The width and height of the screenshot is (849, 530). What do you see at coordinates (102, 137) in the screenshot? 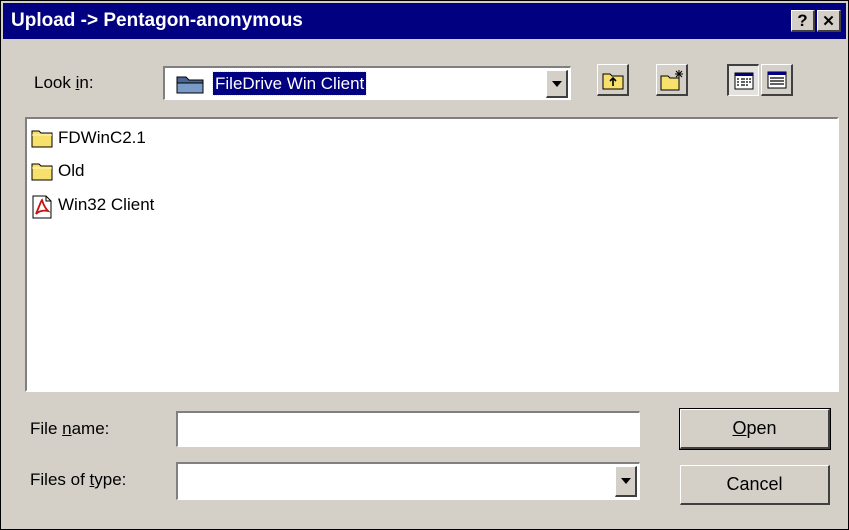
I see `file-name-label: FDWinC2.1` at bounding box center [102, 137].